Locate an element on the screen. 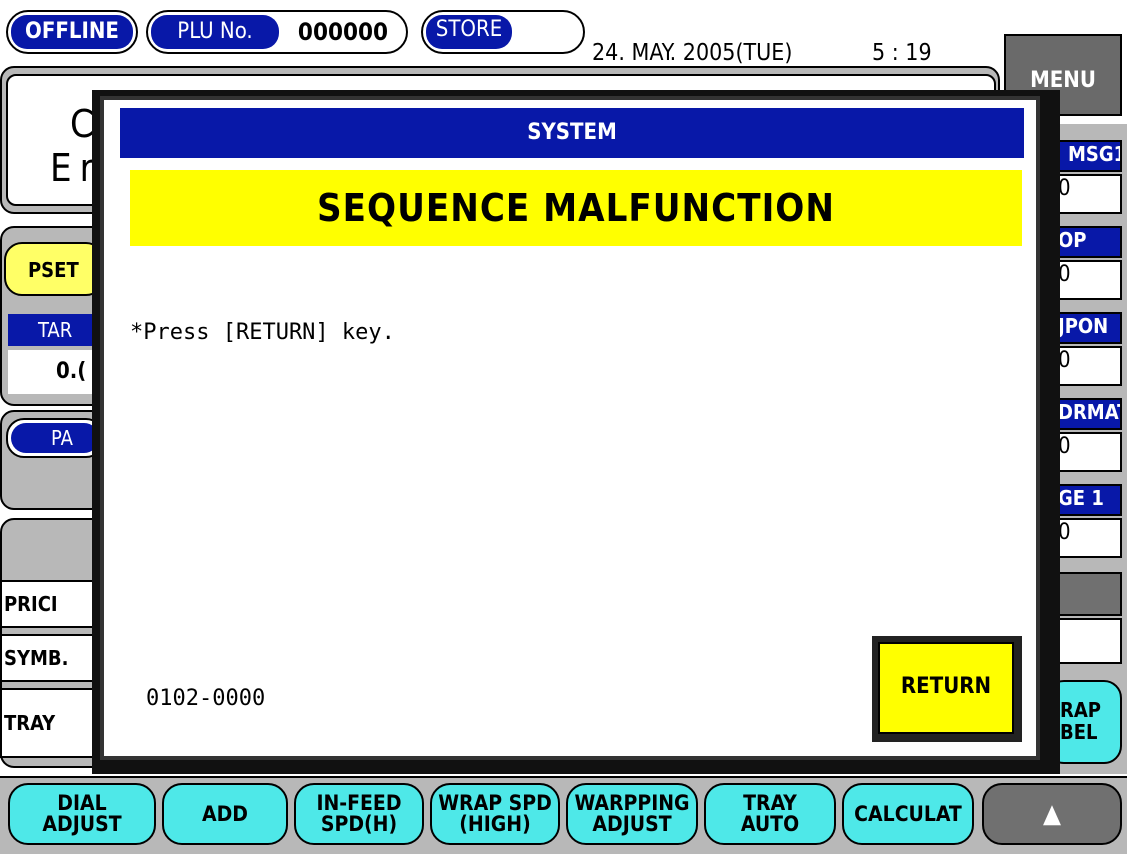  wrapping-adjust-button: WARPPING ADJUST is located at coordinates (632, 814).